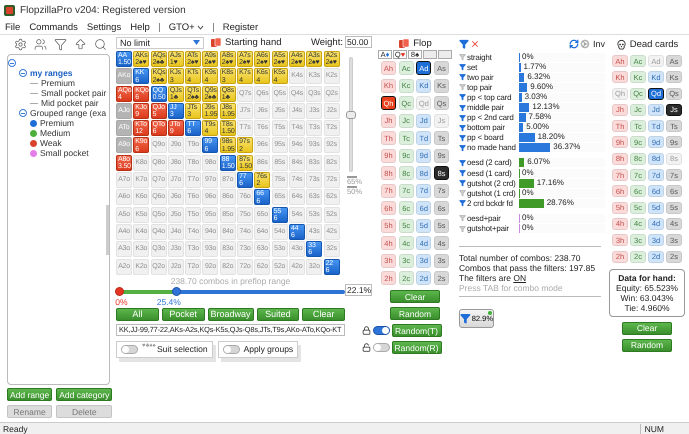 The height and width of the screenshot is (434, 689). I want to click on summary-text: The filters are ON, so click(492, 277).